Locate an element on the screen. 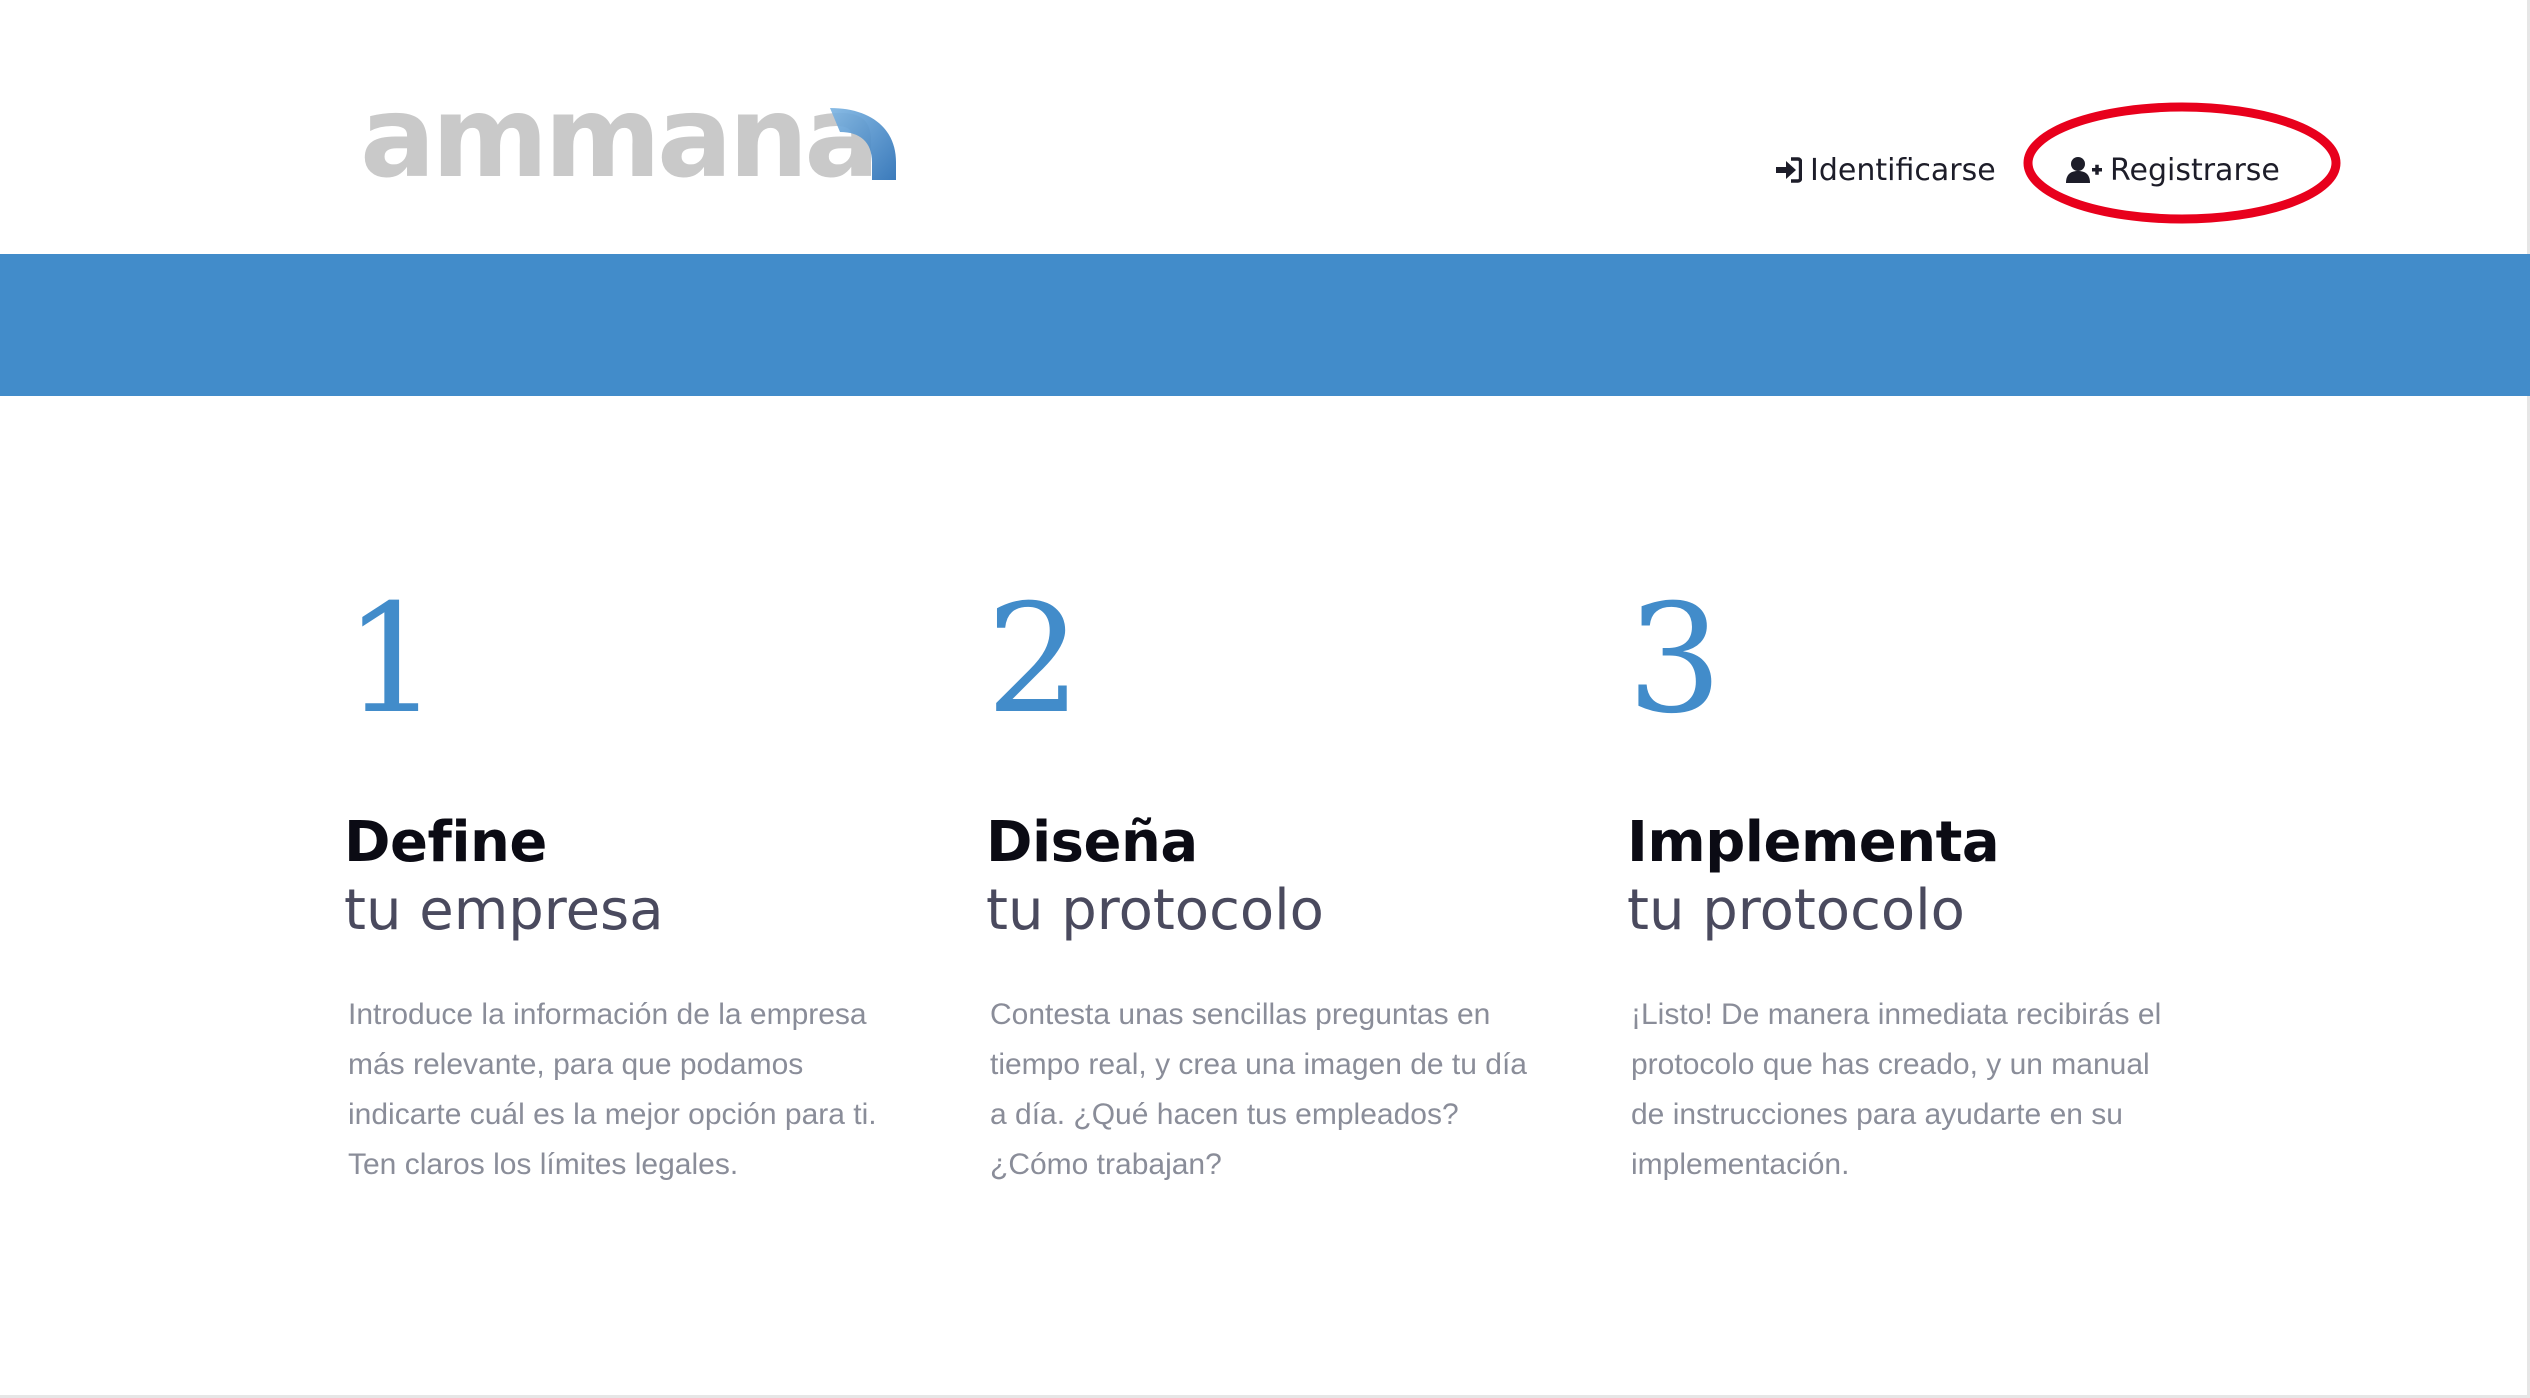 The image size is (2530, 1398). step-number: 3 is located at coordinates (1675, 660).